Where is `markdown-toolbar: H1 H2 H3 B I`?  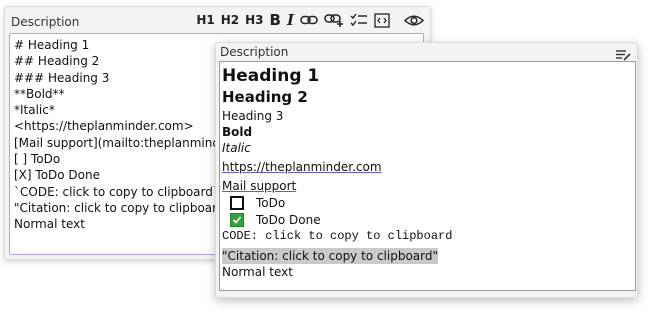
markdown-toolbar: H1 H2 H3 B I is located at coordinates (310, 20).